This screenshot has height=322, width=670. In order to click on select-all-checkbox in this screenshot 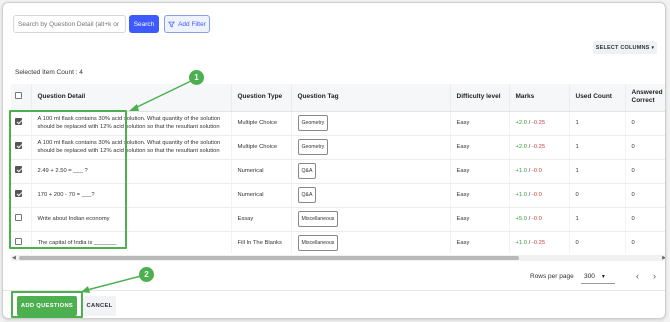, I will do `click(18, 96)`.